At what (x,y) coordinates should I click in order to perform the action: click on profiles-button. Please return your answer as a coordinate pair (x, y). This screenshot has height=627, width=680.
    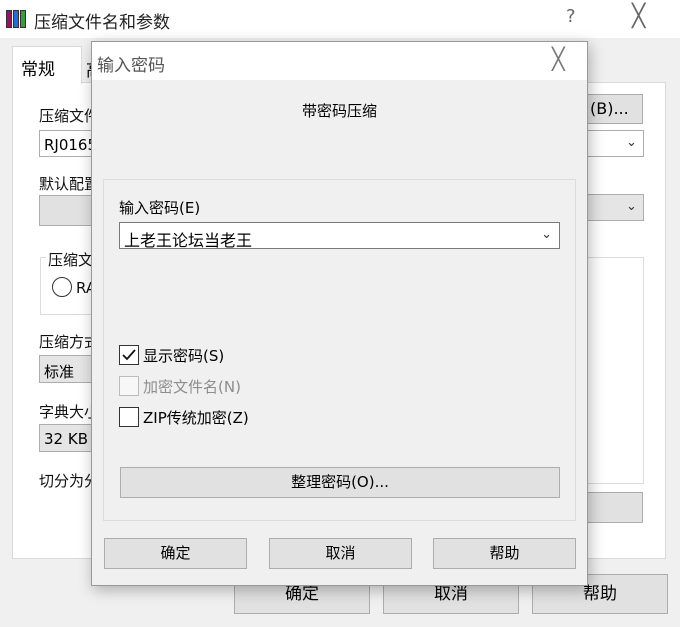
    Looking at the image, I should click on (67, 210).